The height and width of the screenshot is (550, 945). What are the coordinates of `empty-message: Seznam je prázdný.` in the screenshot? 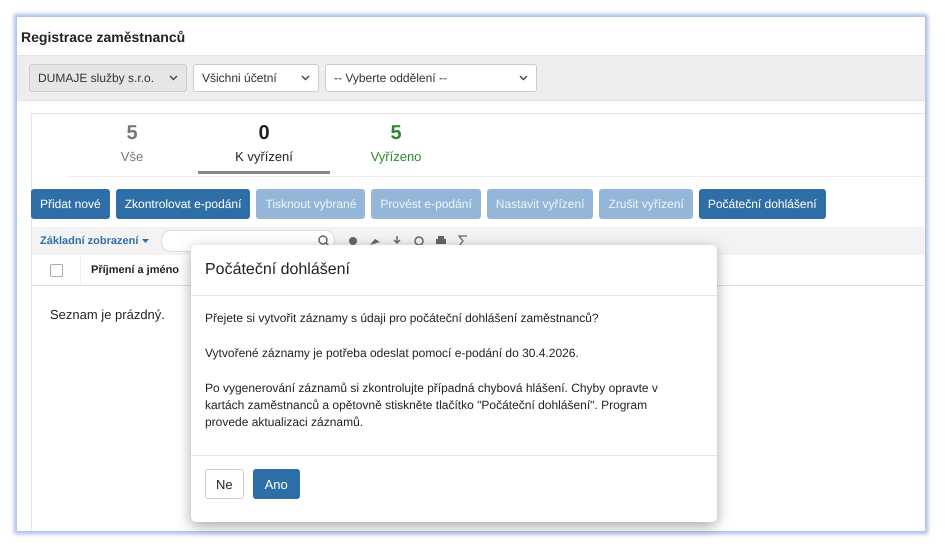 It's located at (107, 314).